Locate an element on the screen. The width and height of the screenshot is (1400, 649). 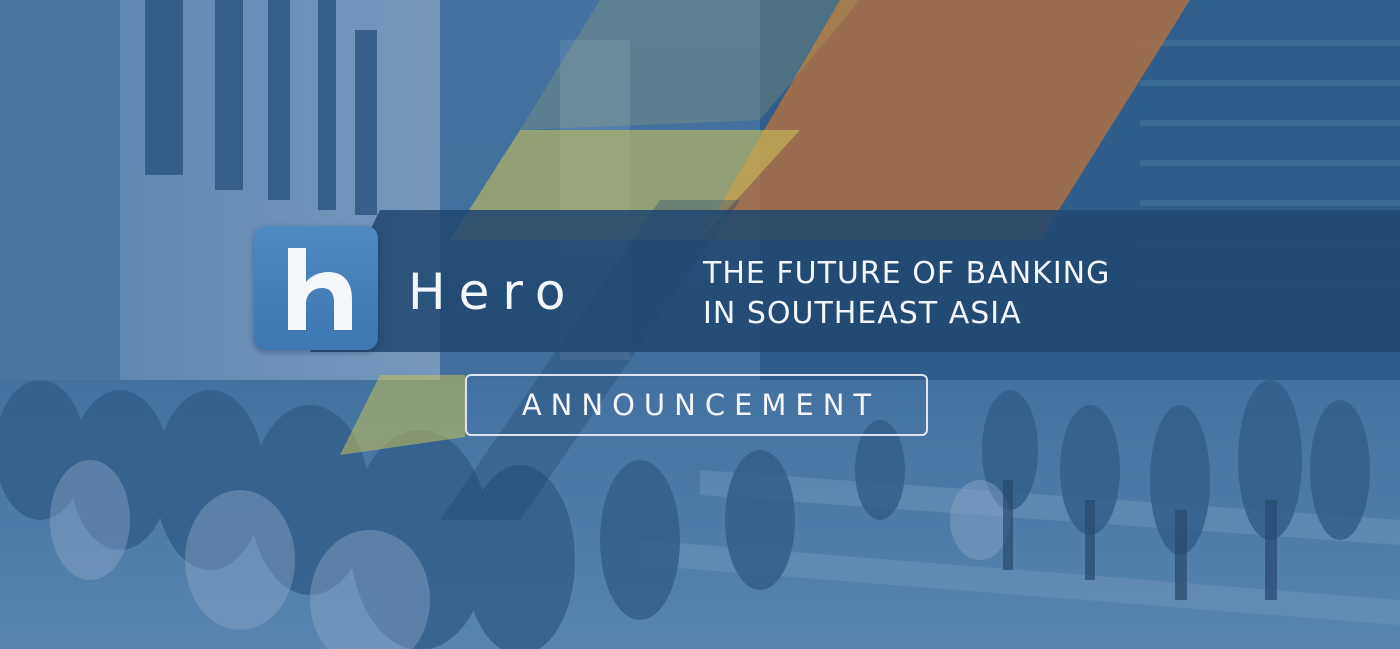
brand-name: Hero is located at coordinates (493, 292).